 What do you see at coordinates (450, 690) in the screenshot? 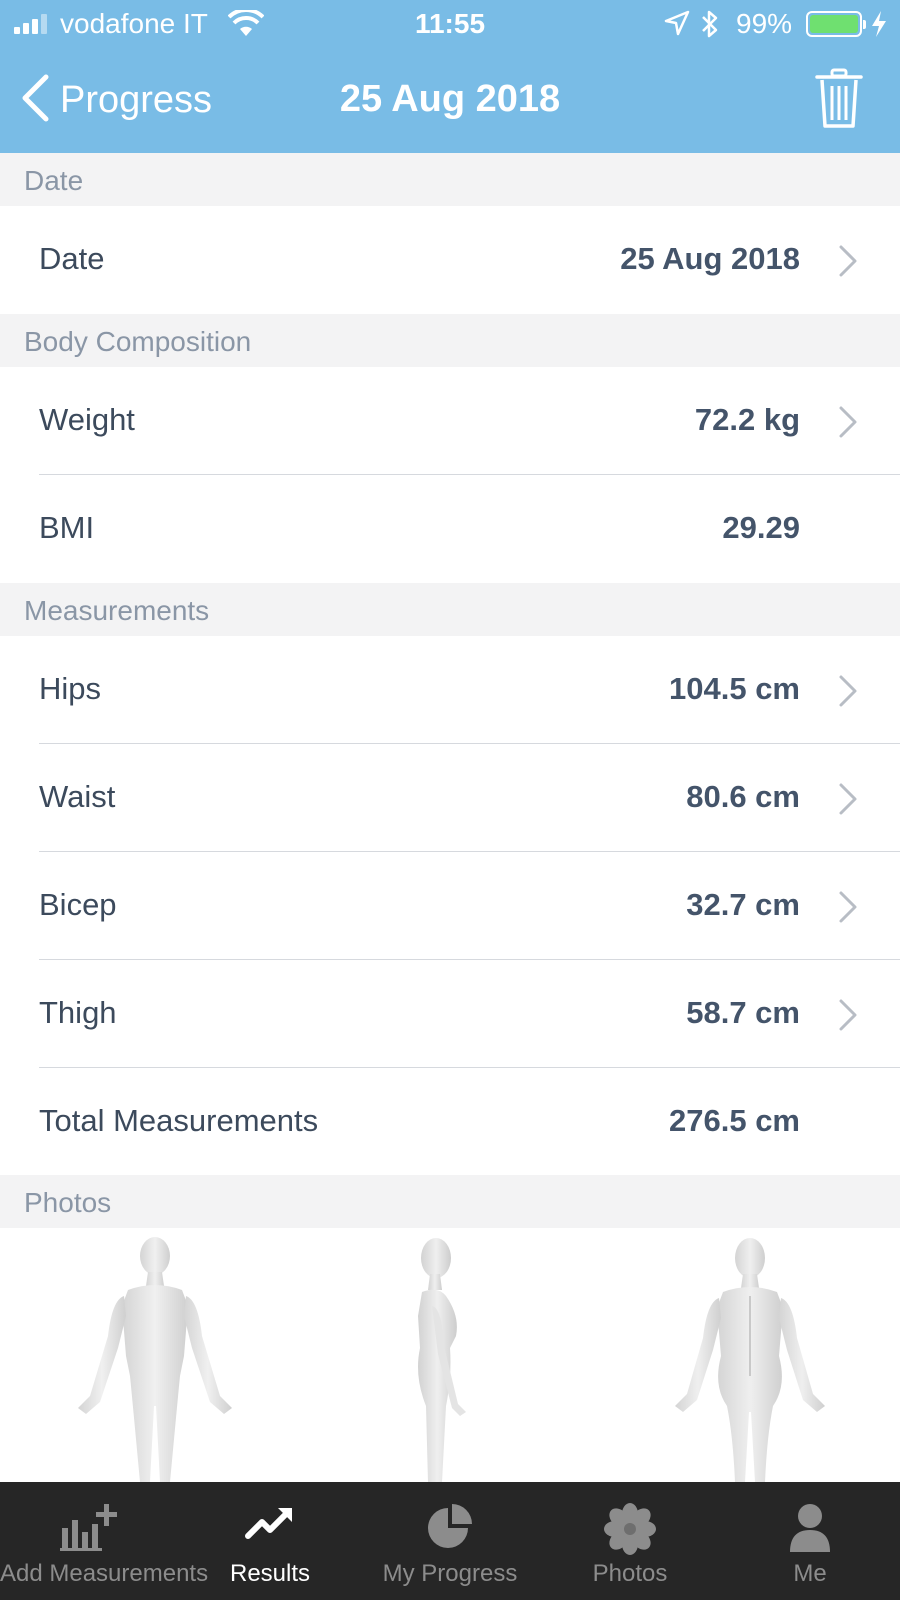
I see `hips-row: Hips 104.5 cm` at bounding box center [450, 690].